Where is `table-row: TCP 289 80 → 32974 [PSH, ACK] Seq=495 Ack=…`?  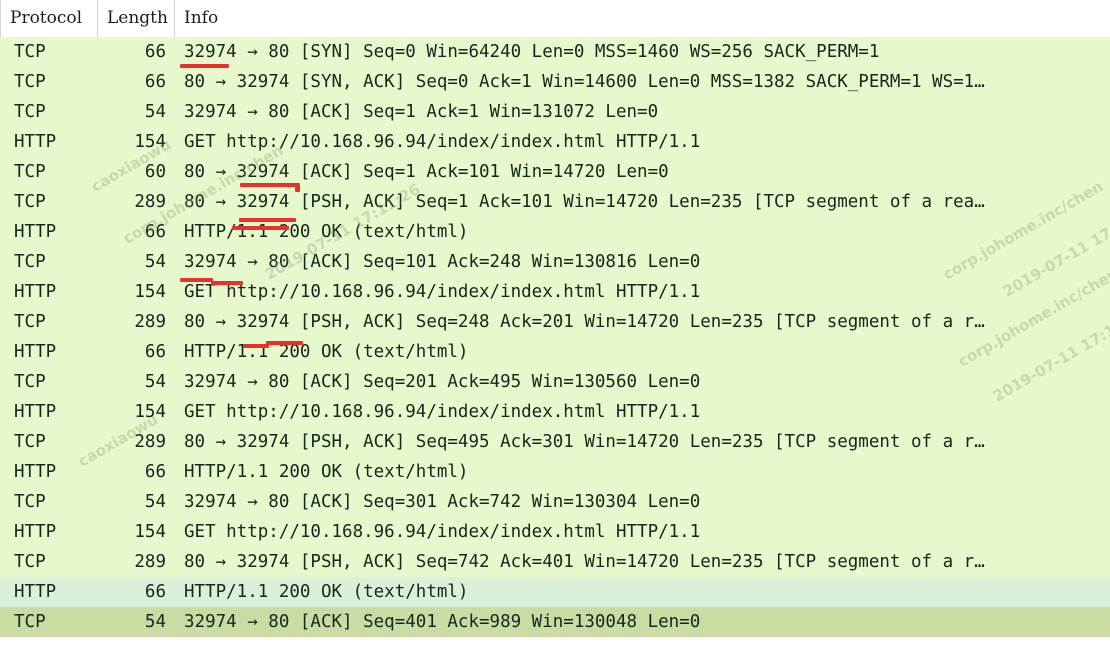 table-row: TCP 289 80 → 32974 [PSH, ACK] Seq=495 Ack=… is located at coordinates (555, 442).